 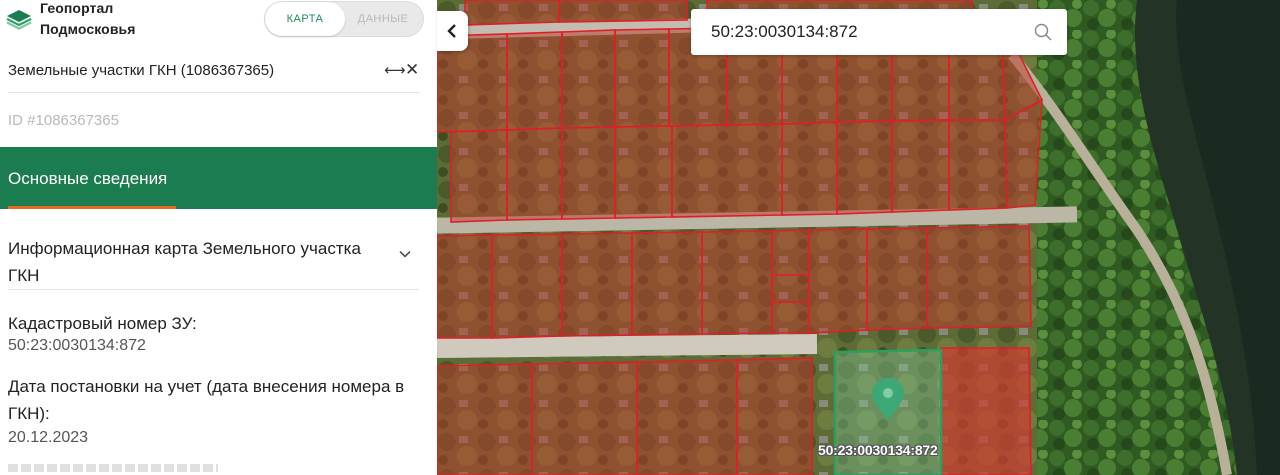 I want to click on top-bar: Геопортал Подмосковья ДАННЫЕ КАРТА, so click(x=218, y=23).